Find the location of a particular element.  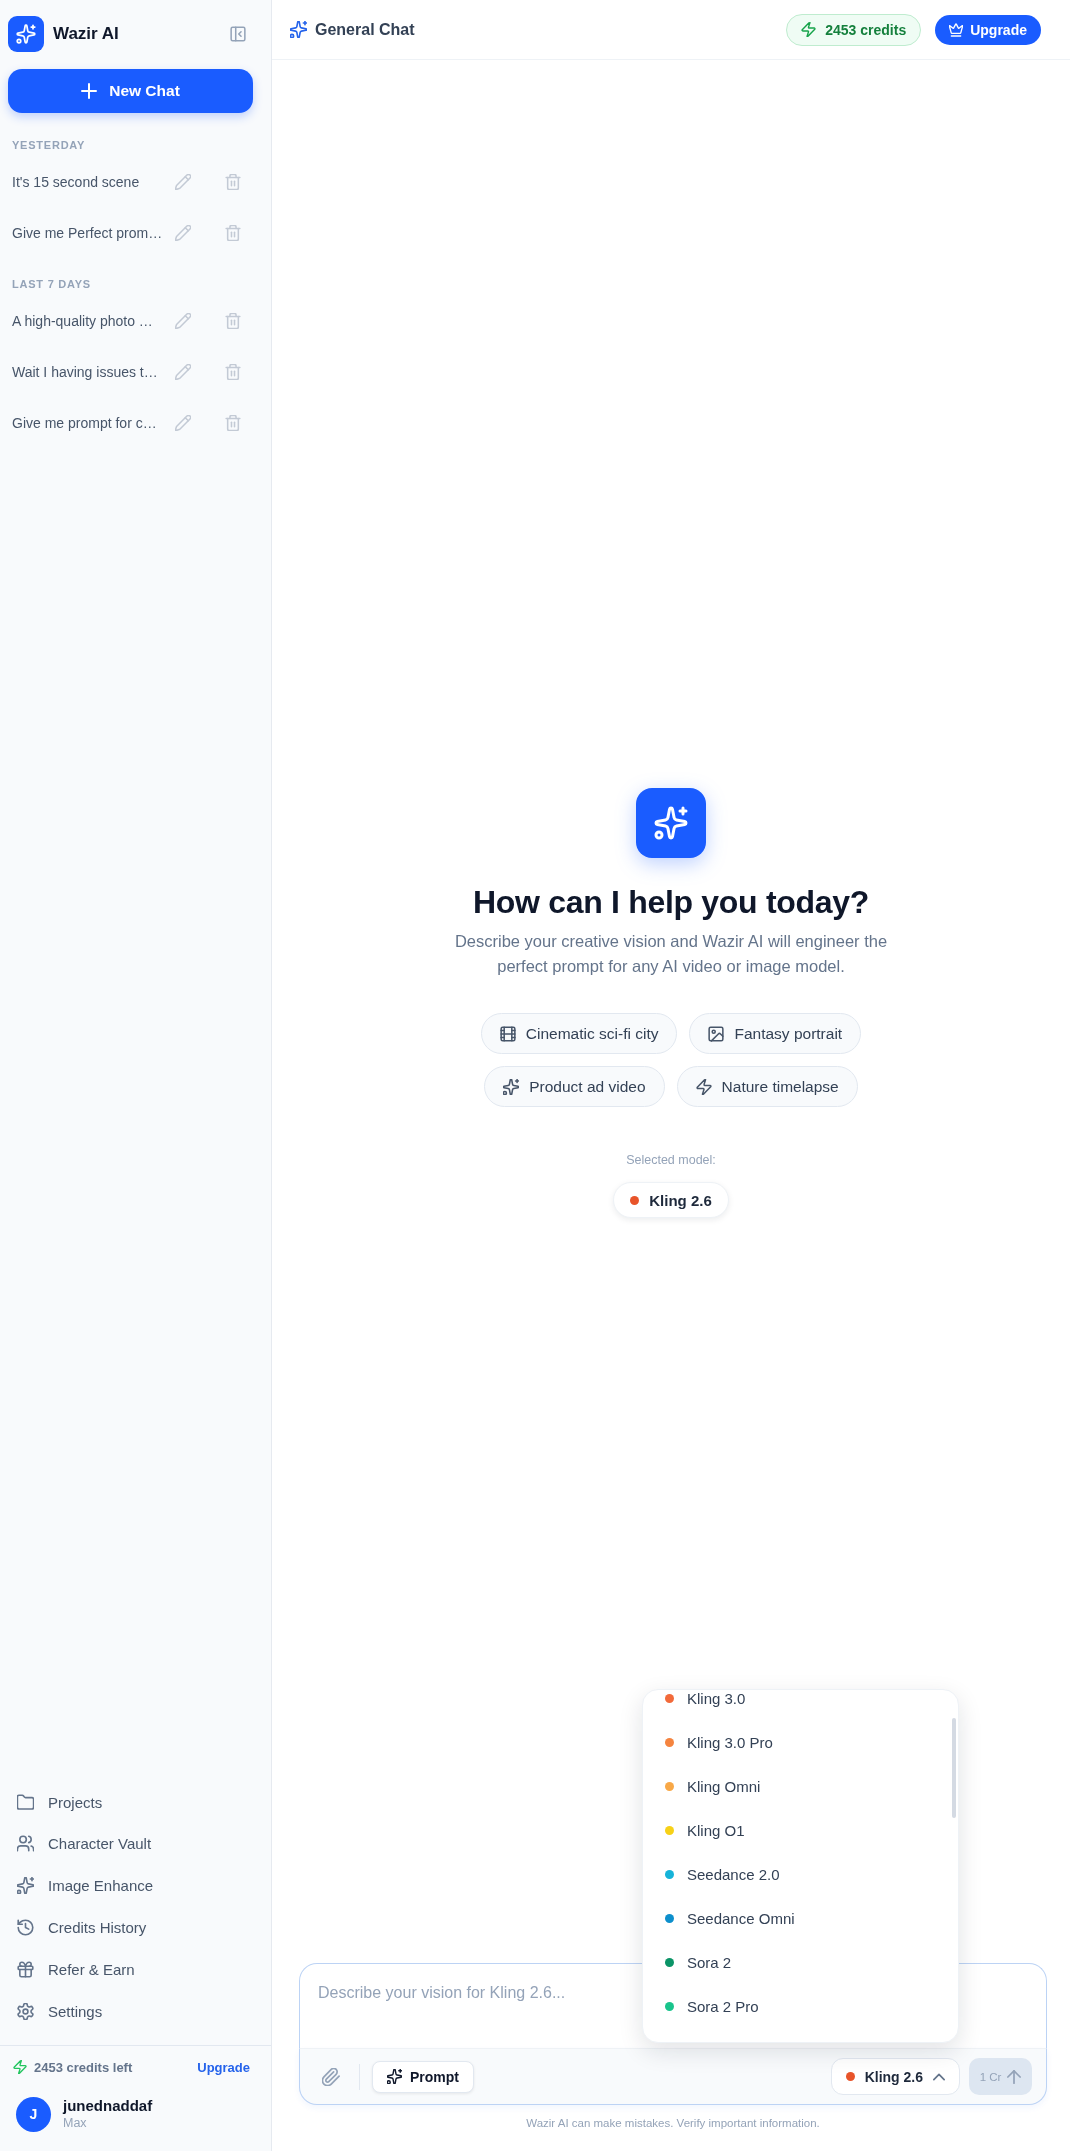

model-option: Kling Omni is located at coordinates (793, 1786).